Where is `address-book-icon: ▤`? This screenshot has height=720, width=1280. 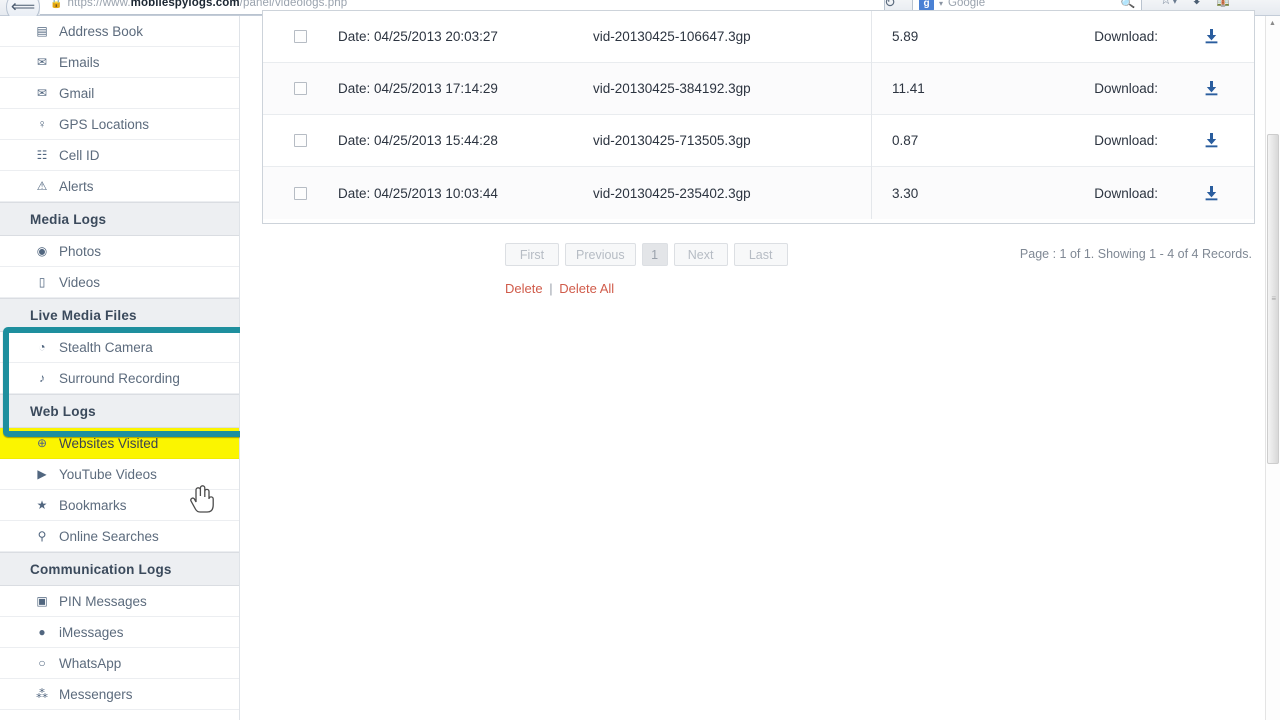 address-book-icon: ▤ is located at coordinates (42, 31).